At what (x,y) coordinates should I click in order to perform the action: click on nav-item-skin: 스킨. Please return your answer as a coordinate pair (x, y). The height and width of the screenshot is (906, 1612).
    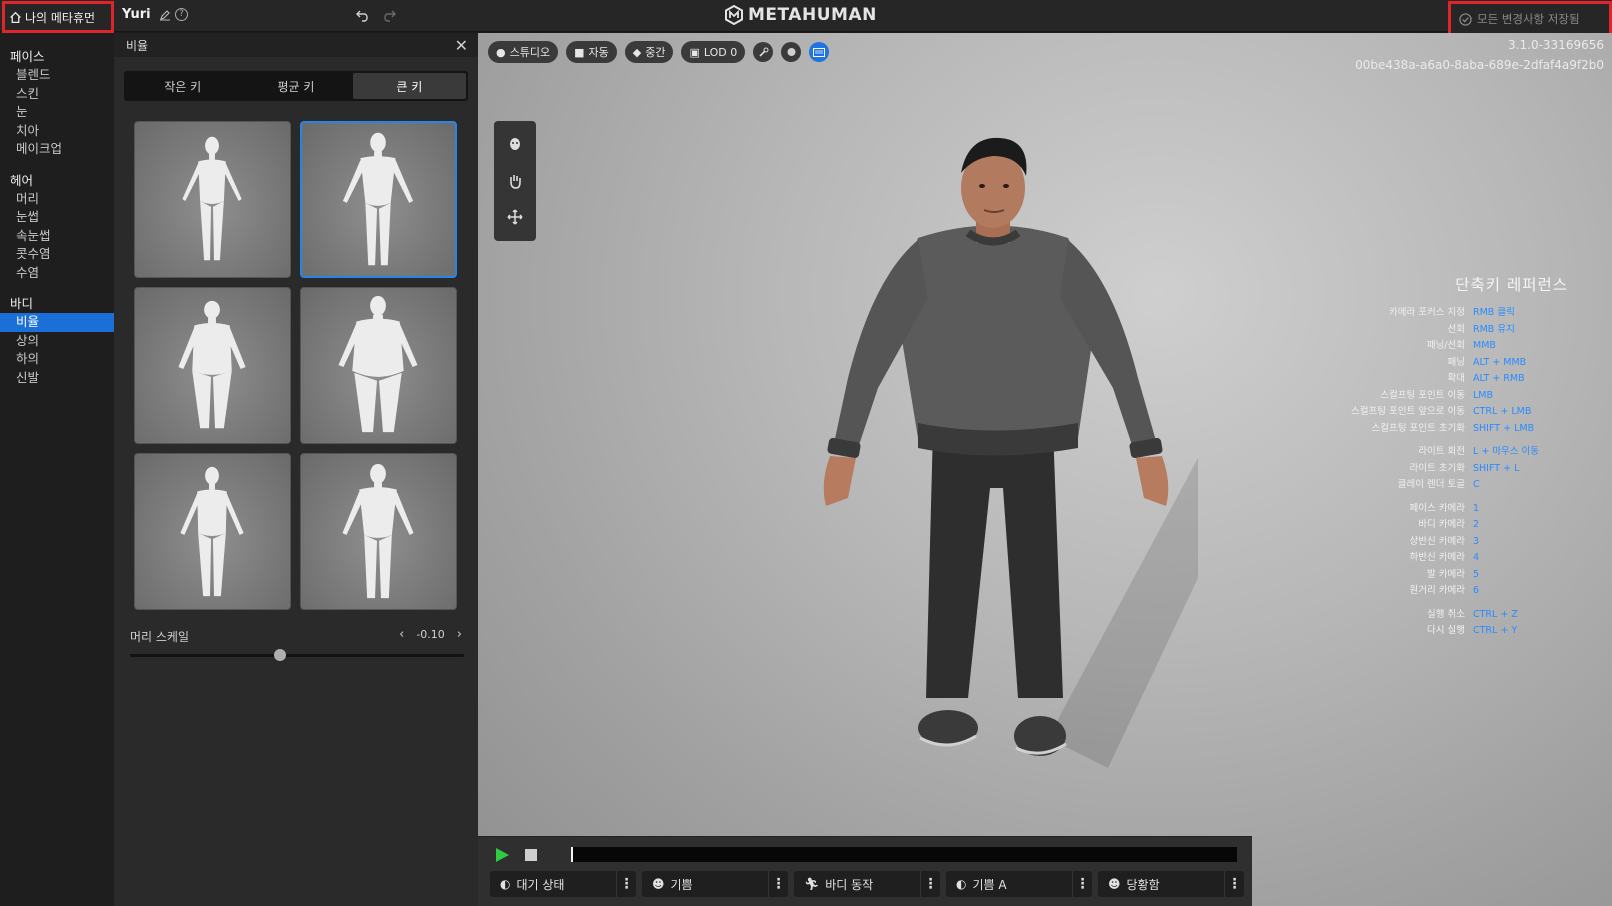
    Looking at the image, I should click on (57, 94).